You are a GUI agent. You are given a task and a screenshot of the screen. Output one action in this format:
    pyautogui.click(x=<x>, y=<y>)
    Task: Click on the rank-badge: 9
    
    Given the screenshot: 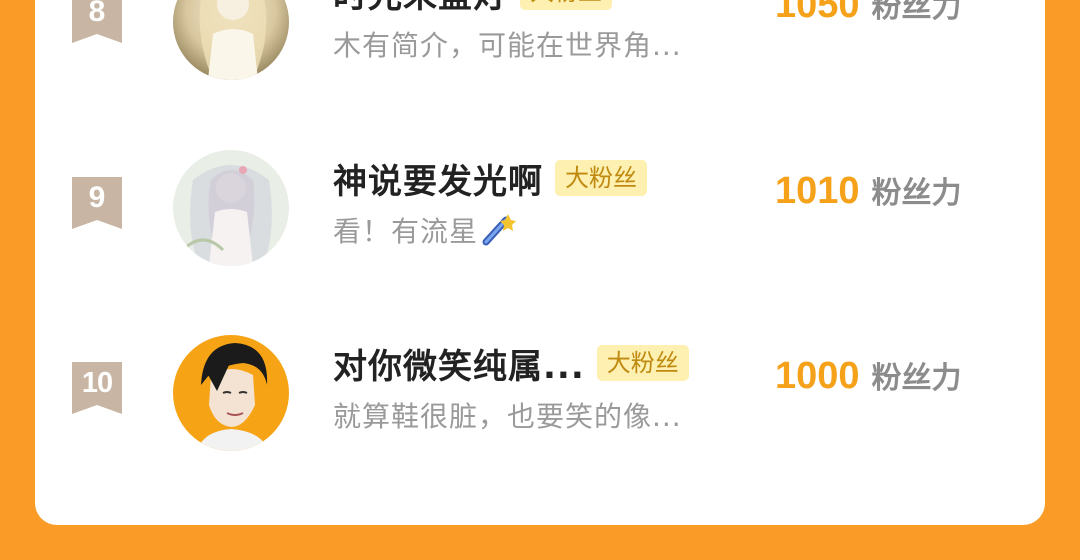 What is the action you would take?
    pyautogui.click(x=97, y=203)
    